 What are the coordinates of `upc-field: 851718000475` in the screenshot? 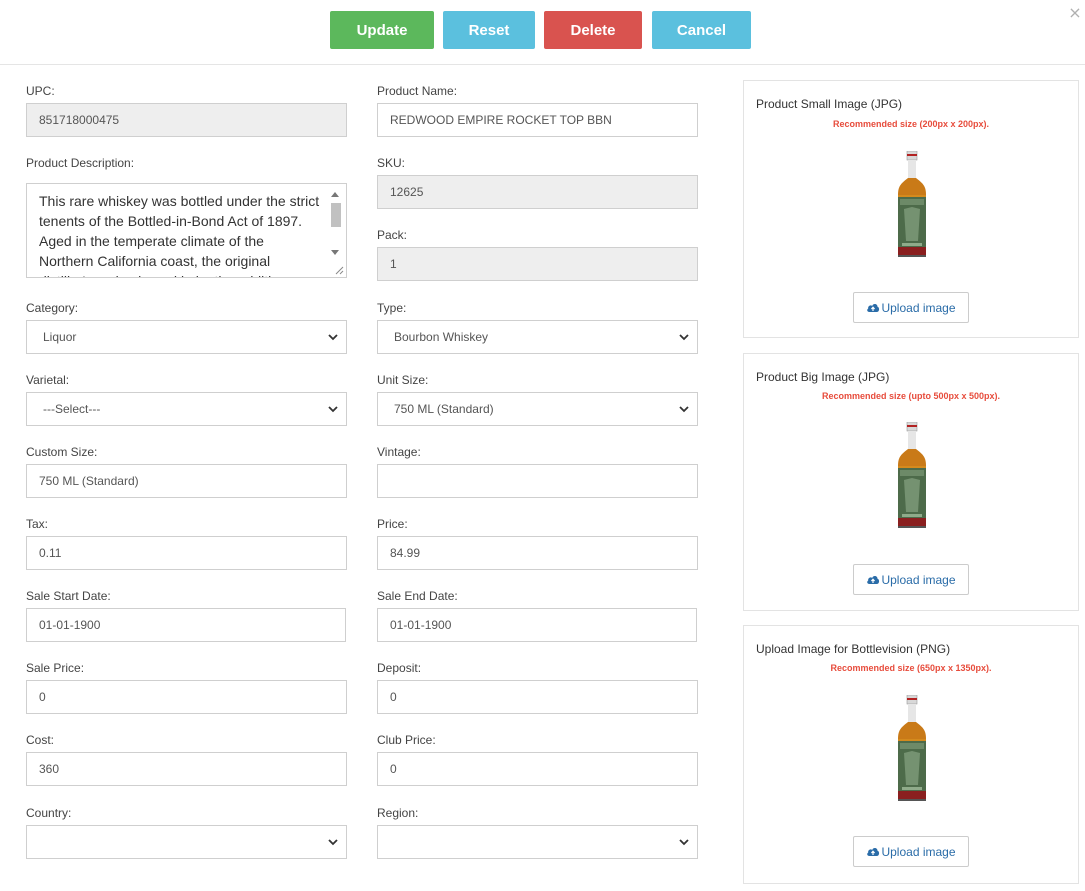 It's located at (186, 120).